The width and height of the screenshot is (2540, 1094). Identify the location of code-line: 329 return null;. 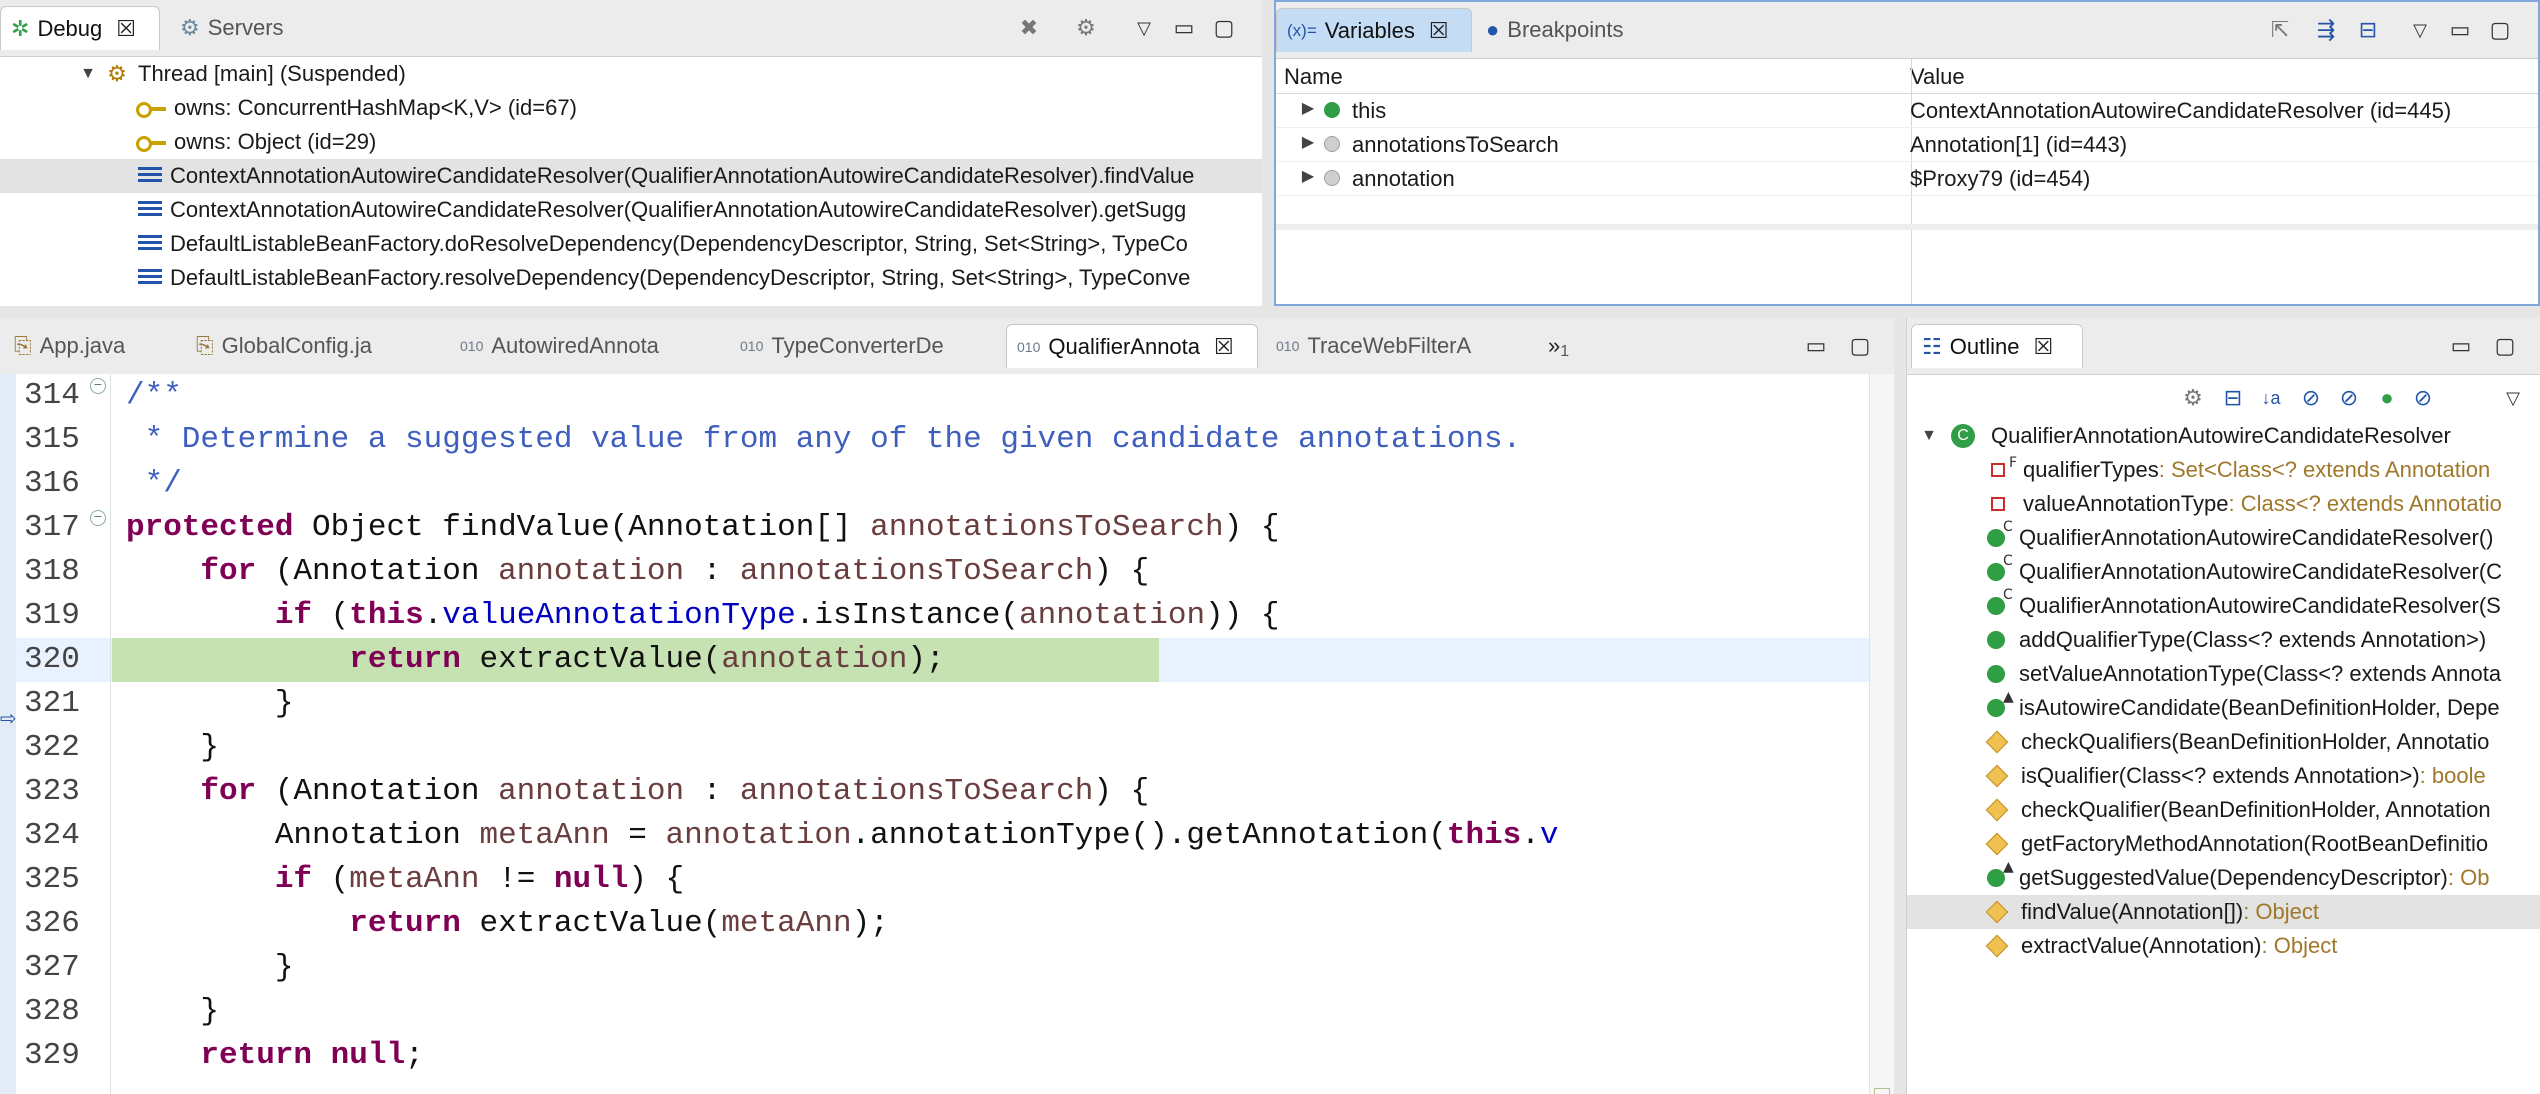
(935, 1056).